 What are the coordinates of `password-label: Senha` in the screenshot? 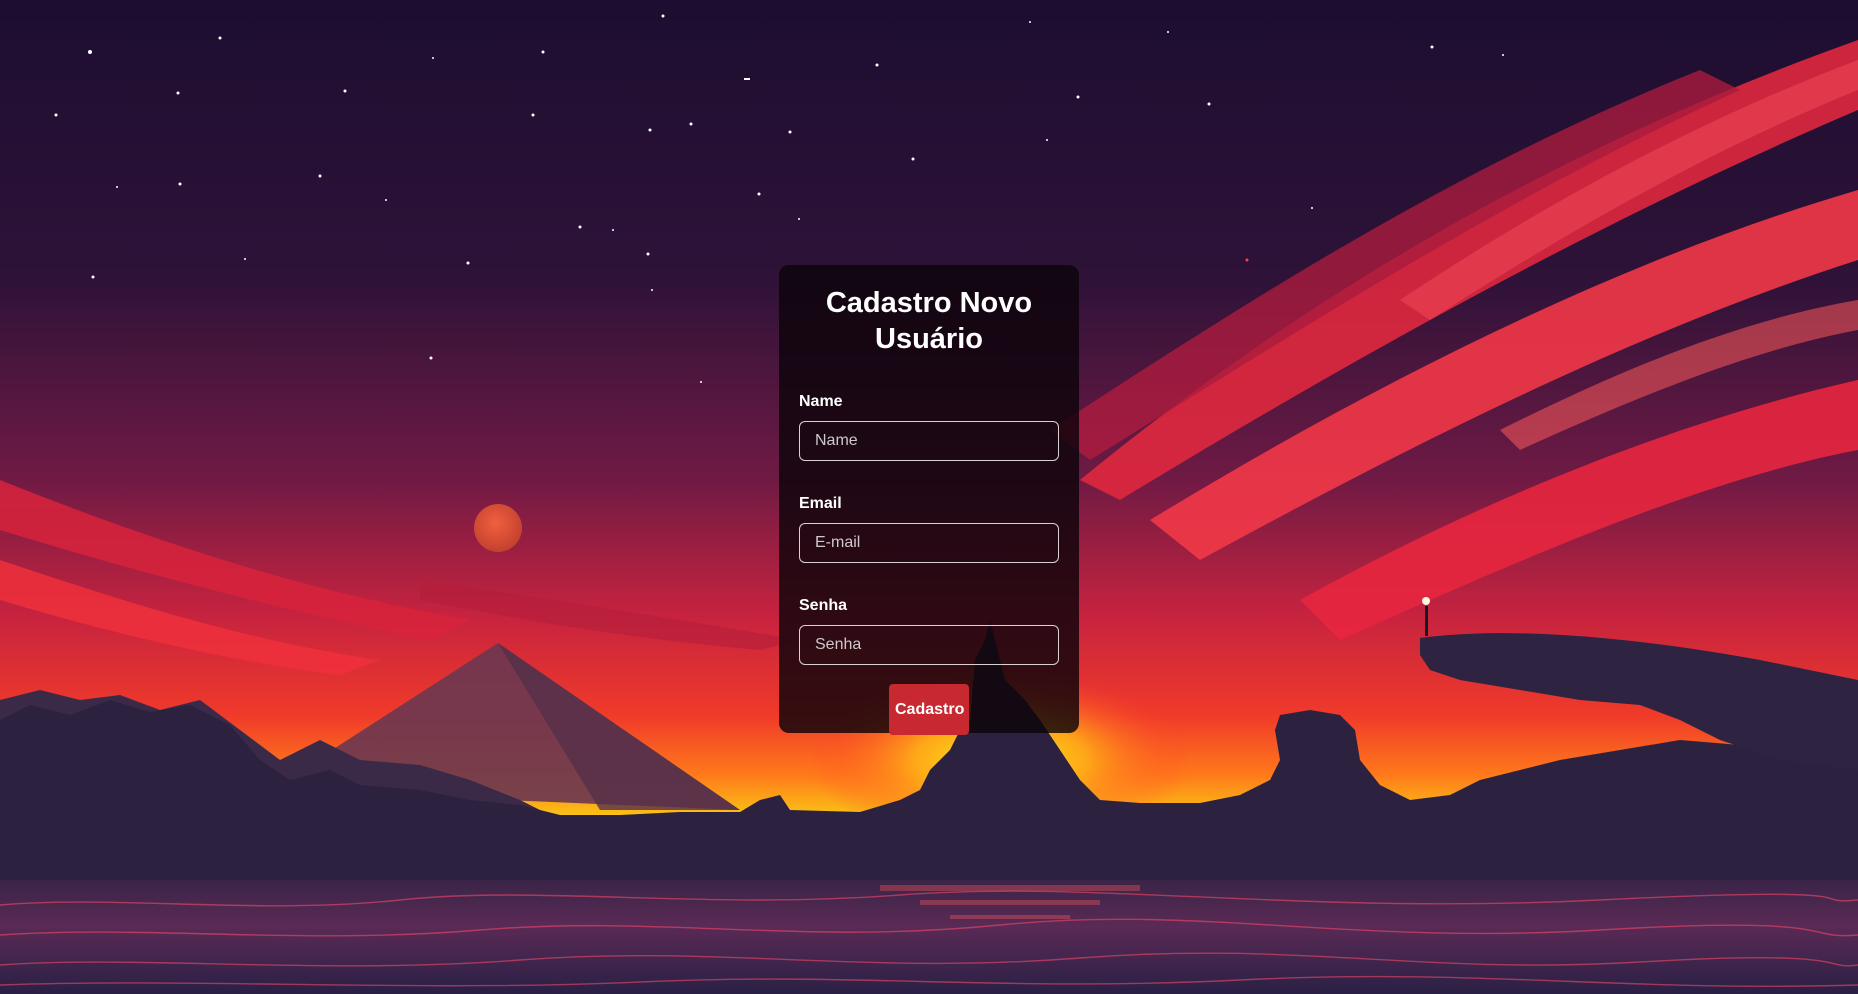 It's located at (823, 605).